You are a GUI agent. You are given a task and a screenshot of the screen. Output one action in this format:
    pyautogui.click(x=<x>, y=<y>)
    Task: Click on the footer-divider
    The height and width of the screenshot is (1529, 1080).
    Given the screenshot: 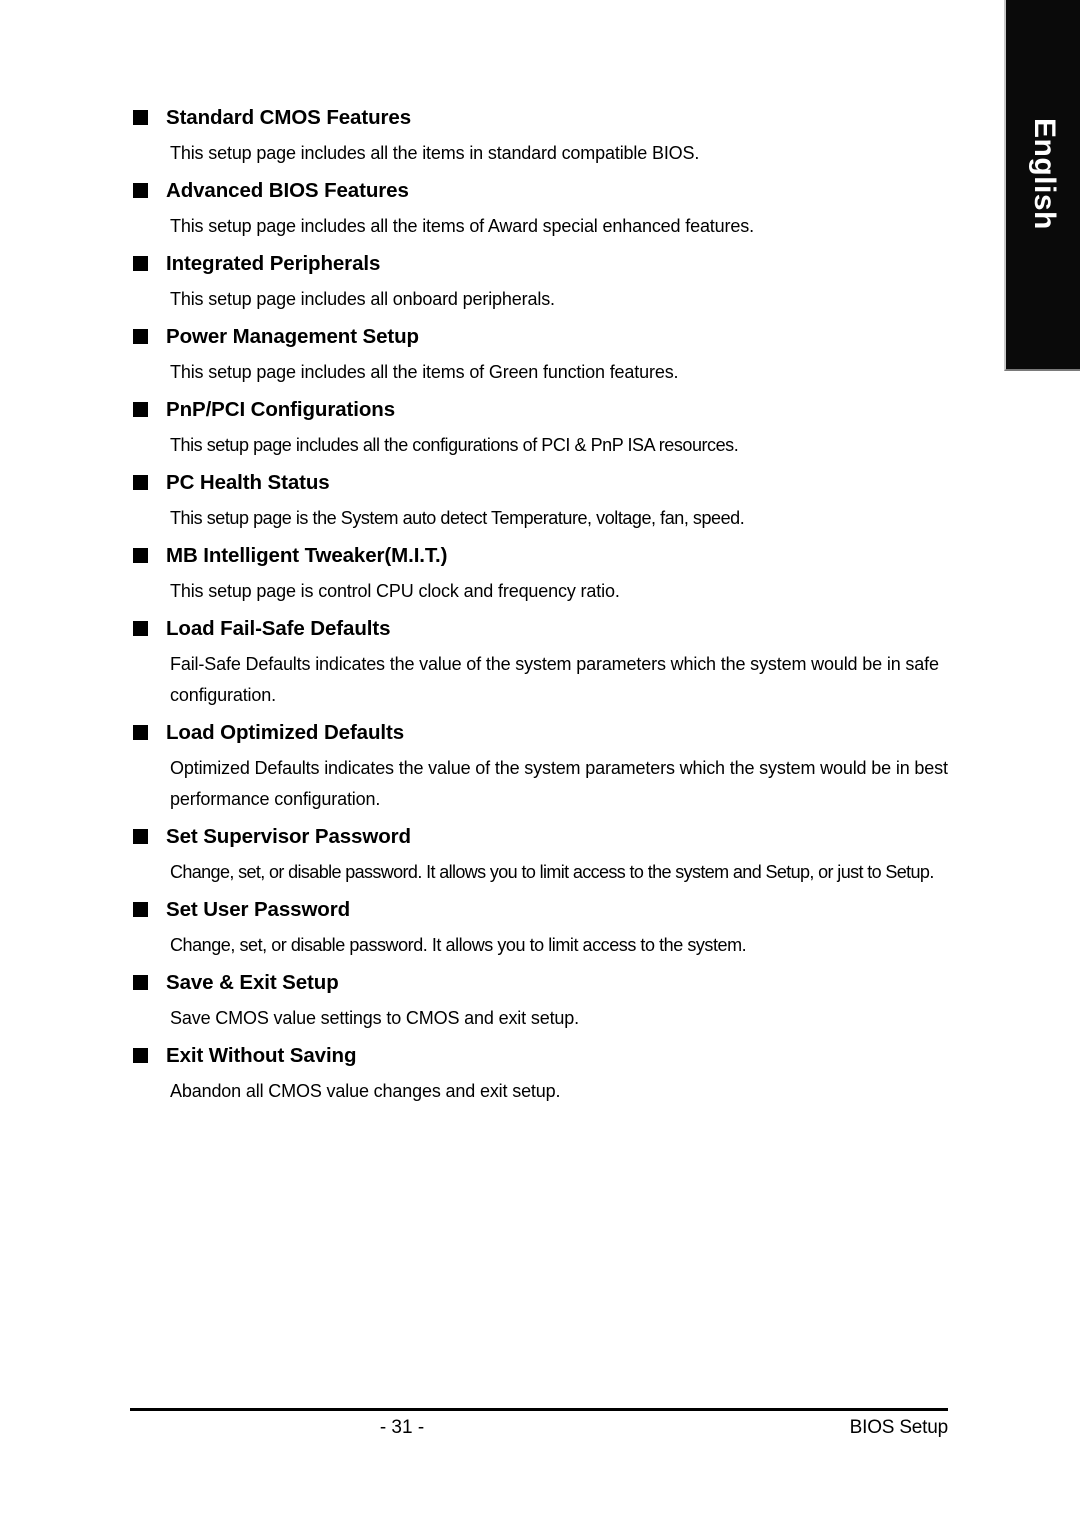 What is the action you would take?
    pyautogui.click(x=539, y=1409)
    